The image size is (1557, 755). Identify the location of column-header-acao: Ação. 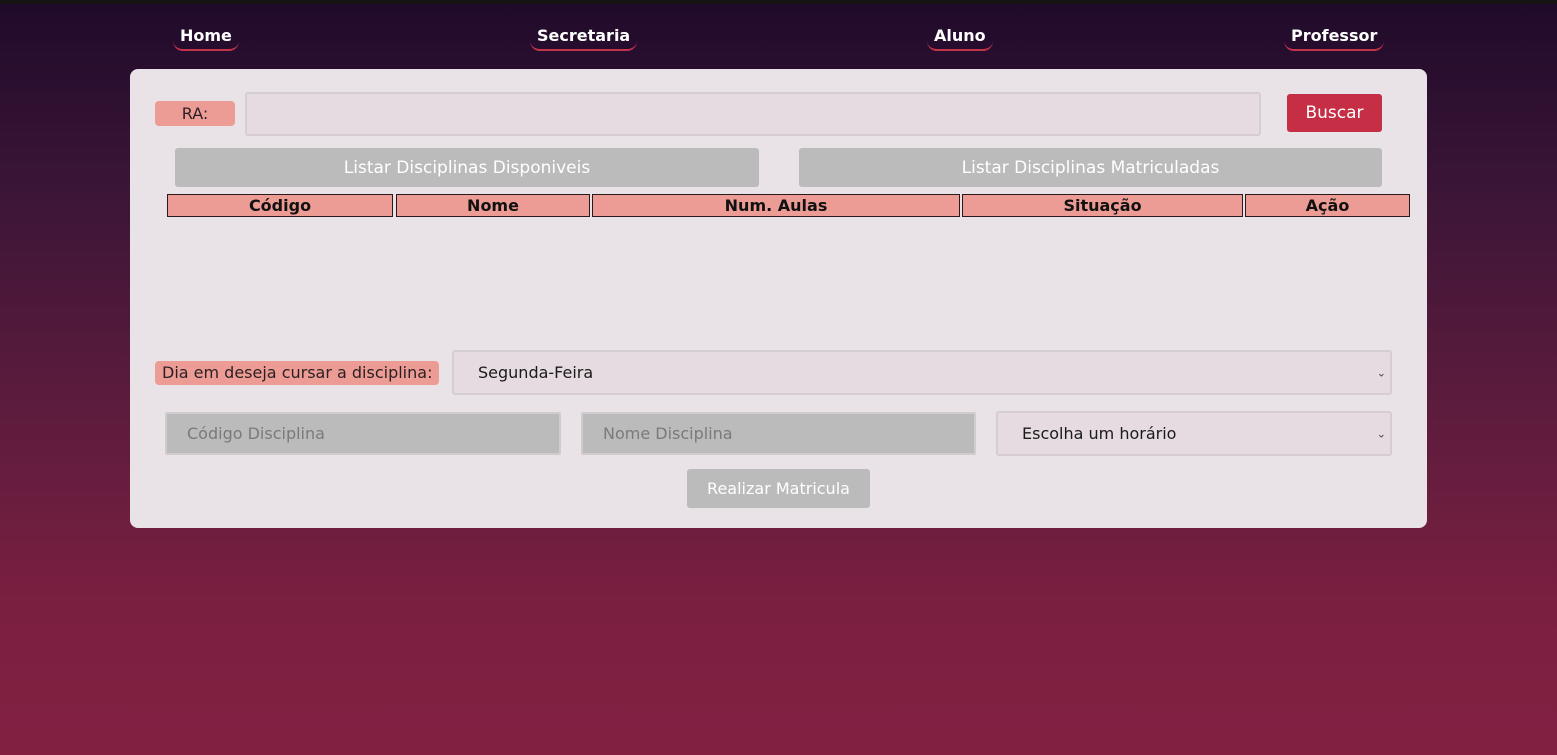
(1327, 205).